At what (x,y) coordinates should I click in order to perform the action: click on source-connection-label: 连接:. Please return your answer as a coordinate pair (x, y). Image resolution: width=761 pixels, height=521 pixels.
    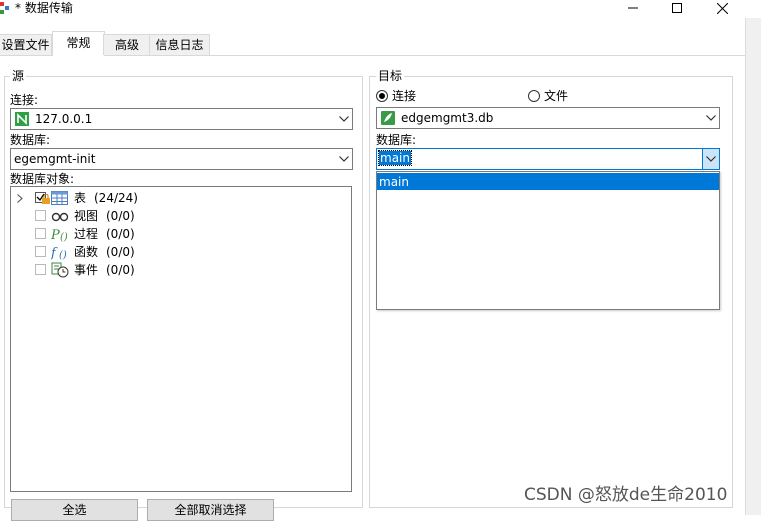
    Looking at the image, I should click on (24, 100).